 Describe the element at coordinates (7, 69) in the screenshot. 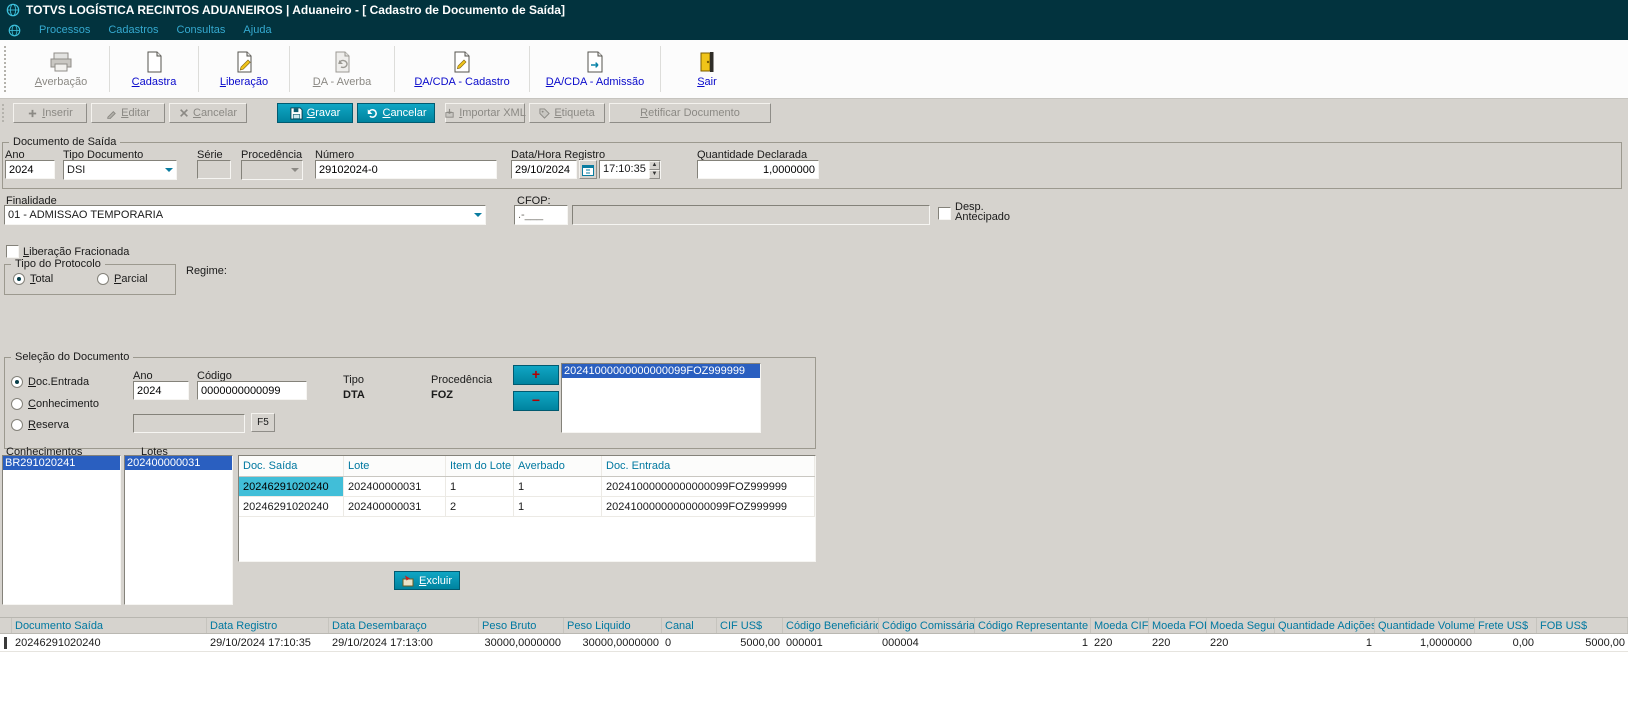

I see `toolbar-gripper` at that location.